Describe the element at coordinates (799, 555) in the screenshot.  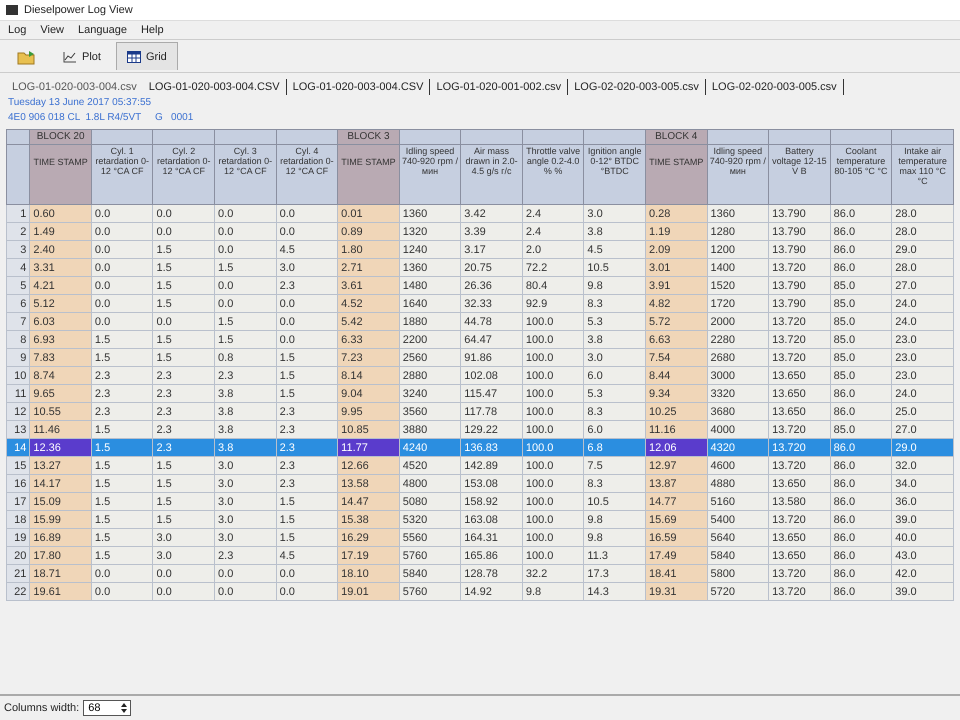
I see `table-cell: 13.650` at that location.